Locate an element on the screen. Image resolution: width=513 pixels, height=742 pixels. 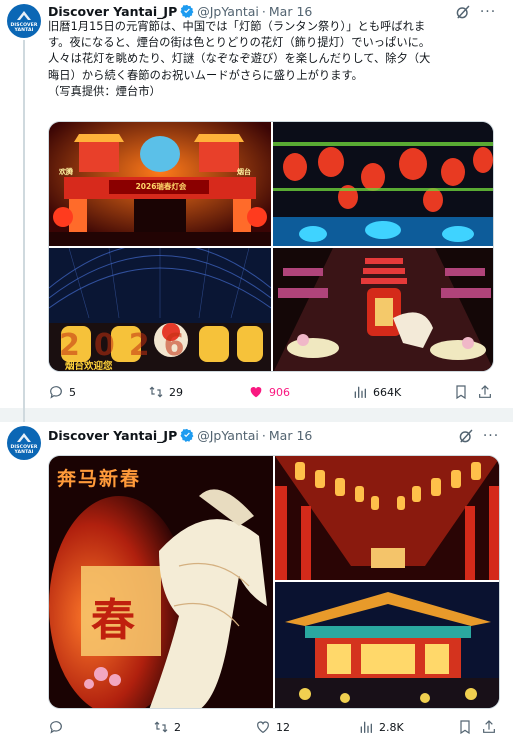
photo-lantern-corridor is located at coordinates (387, 518).